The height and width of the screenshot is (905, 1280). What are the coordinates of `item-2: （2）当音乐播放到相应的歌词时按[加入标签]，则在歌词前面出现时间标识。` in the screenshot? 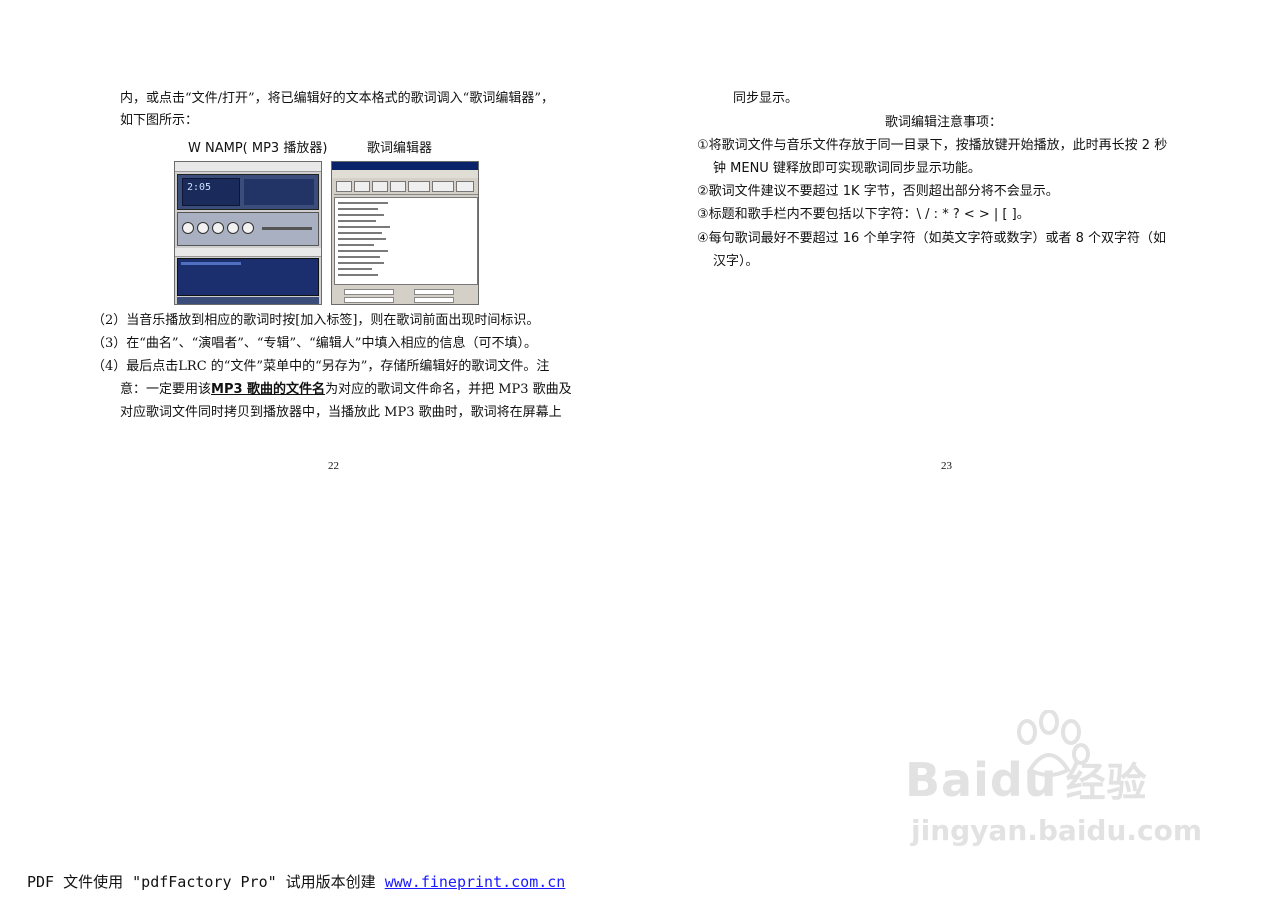 It's located at (316, 320).